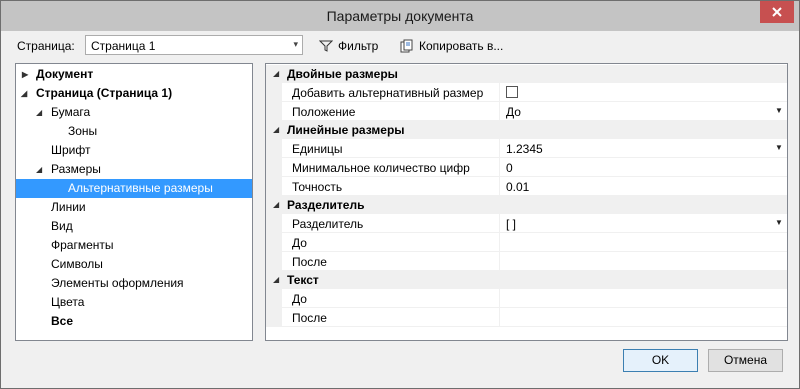 This screenshot has width=800, height=389. What do you see at coordinates (526, 92) in the screenshot?
I see `property-row: Добавить альтернативный размер` at bounding box center [526, 92].